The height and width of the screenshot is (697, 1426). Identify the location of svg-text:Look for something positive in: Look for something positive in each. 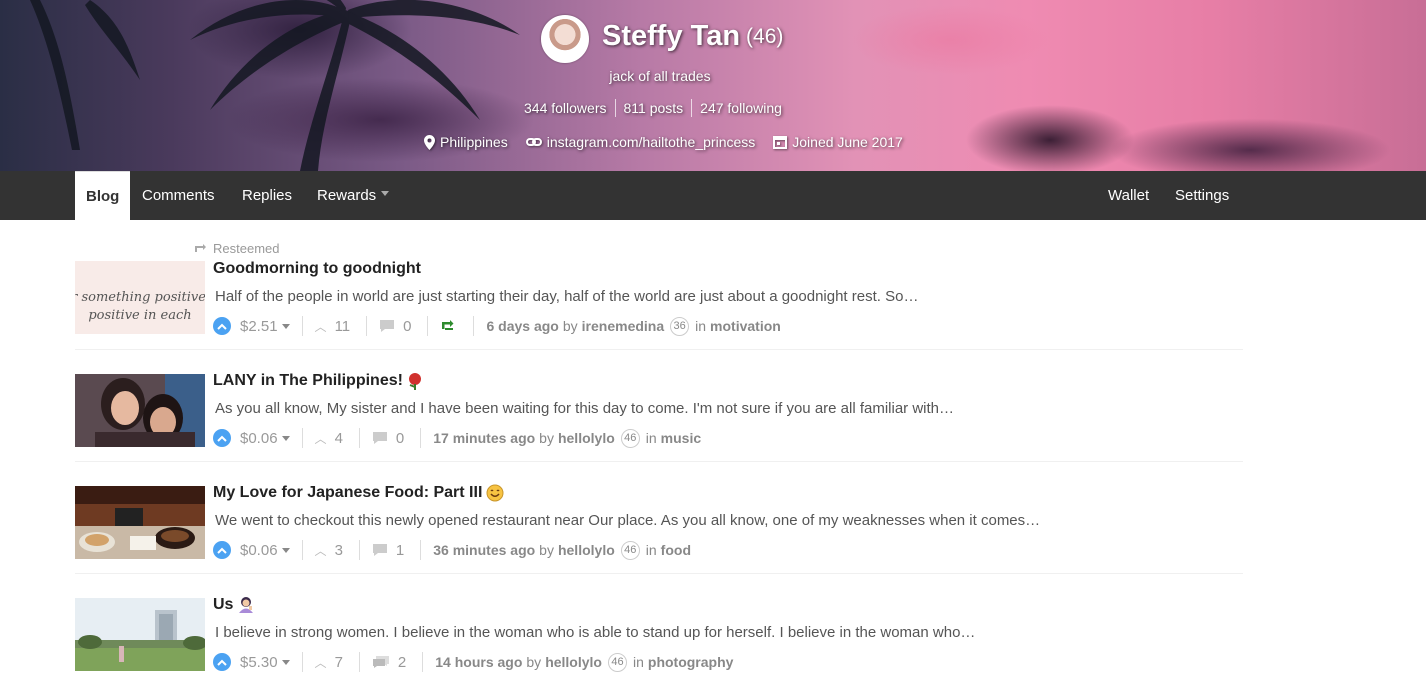
(140, 297).